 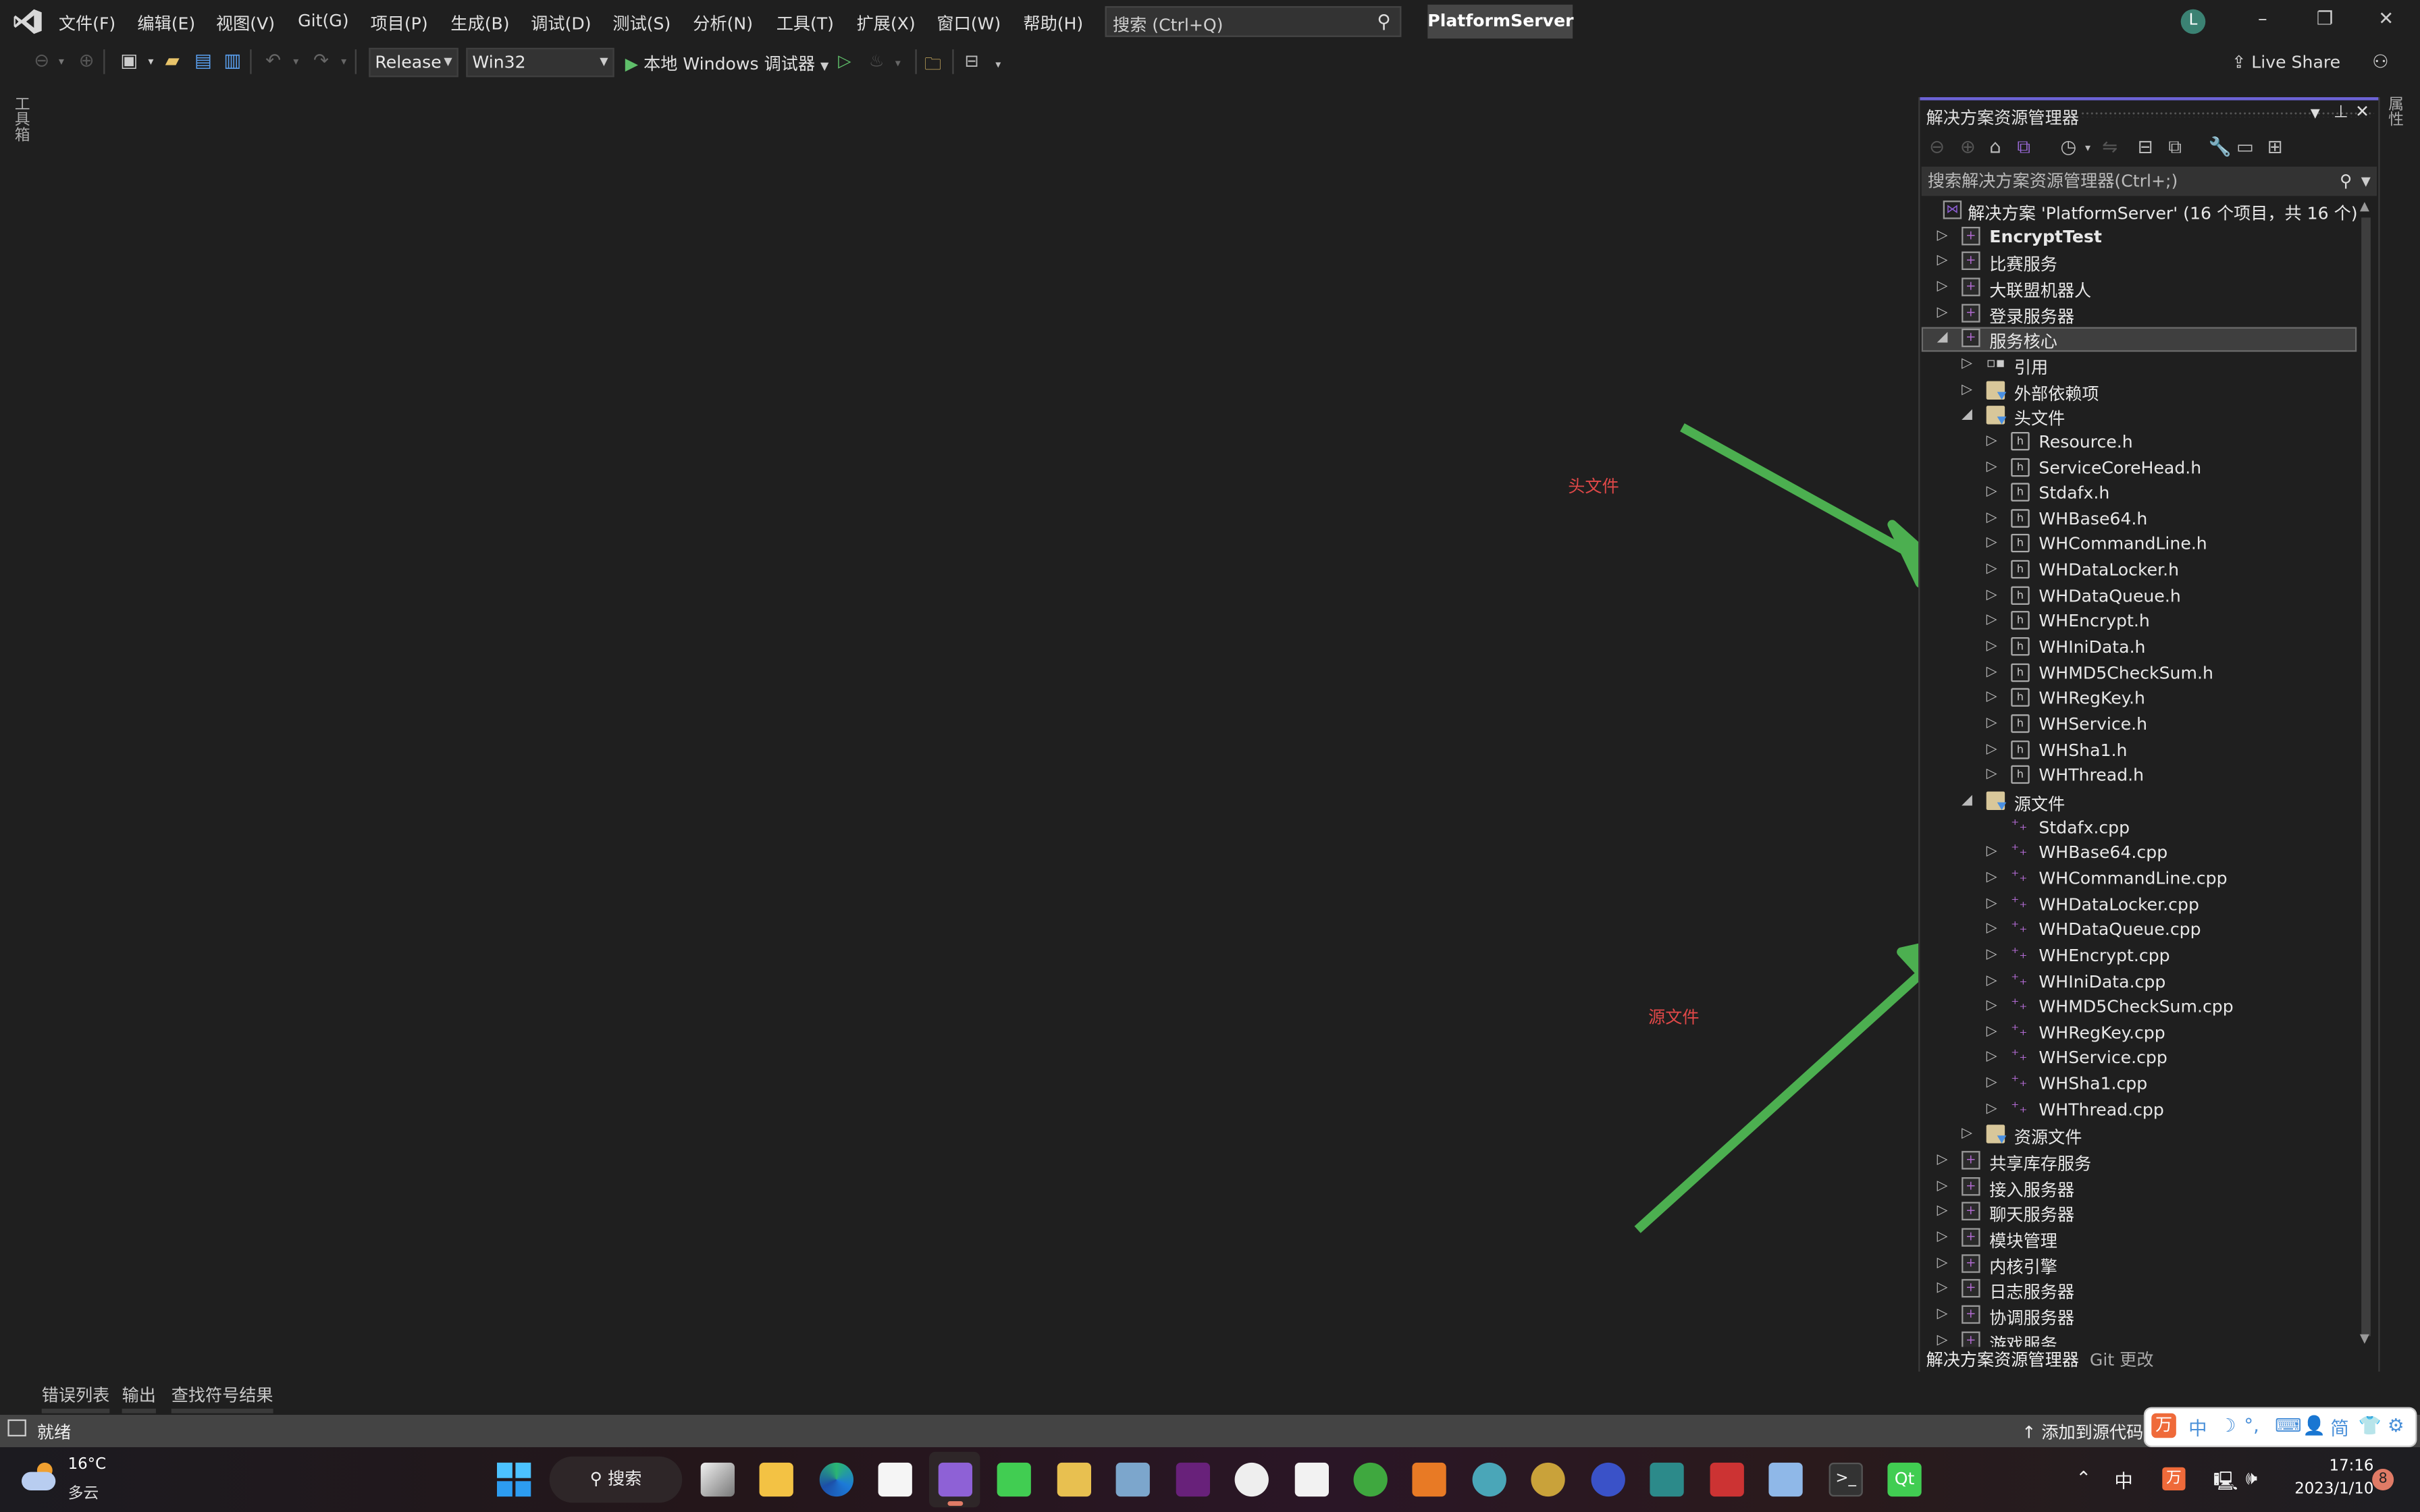 What do you see at coordinates (245, 23) in the screenshot?
I see `menu-view: 视图(V)` at bounding box center [245, 23].